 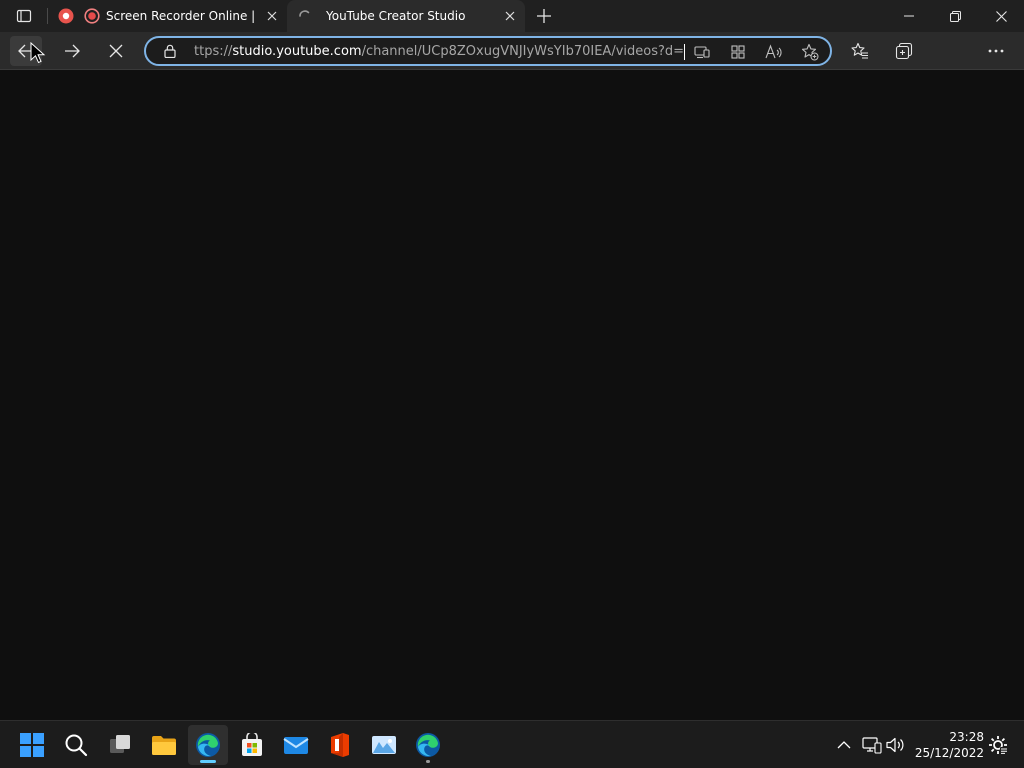 What do you see at coordinates (72, 51) in the screenshot?
I see `forward-button` at bounding box center [72, 51].